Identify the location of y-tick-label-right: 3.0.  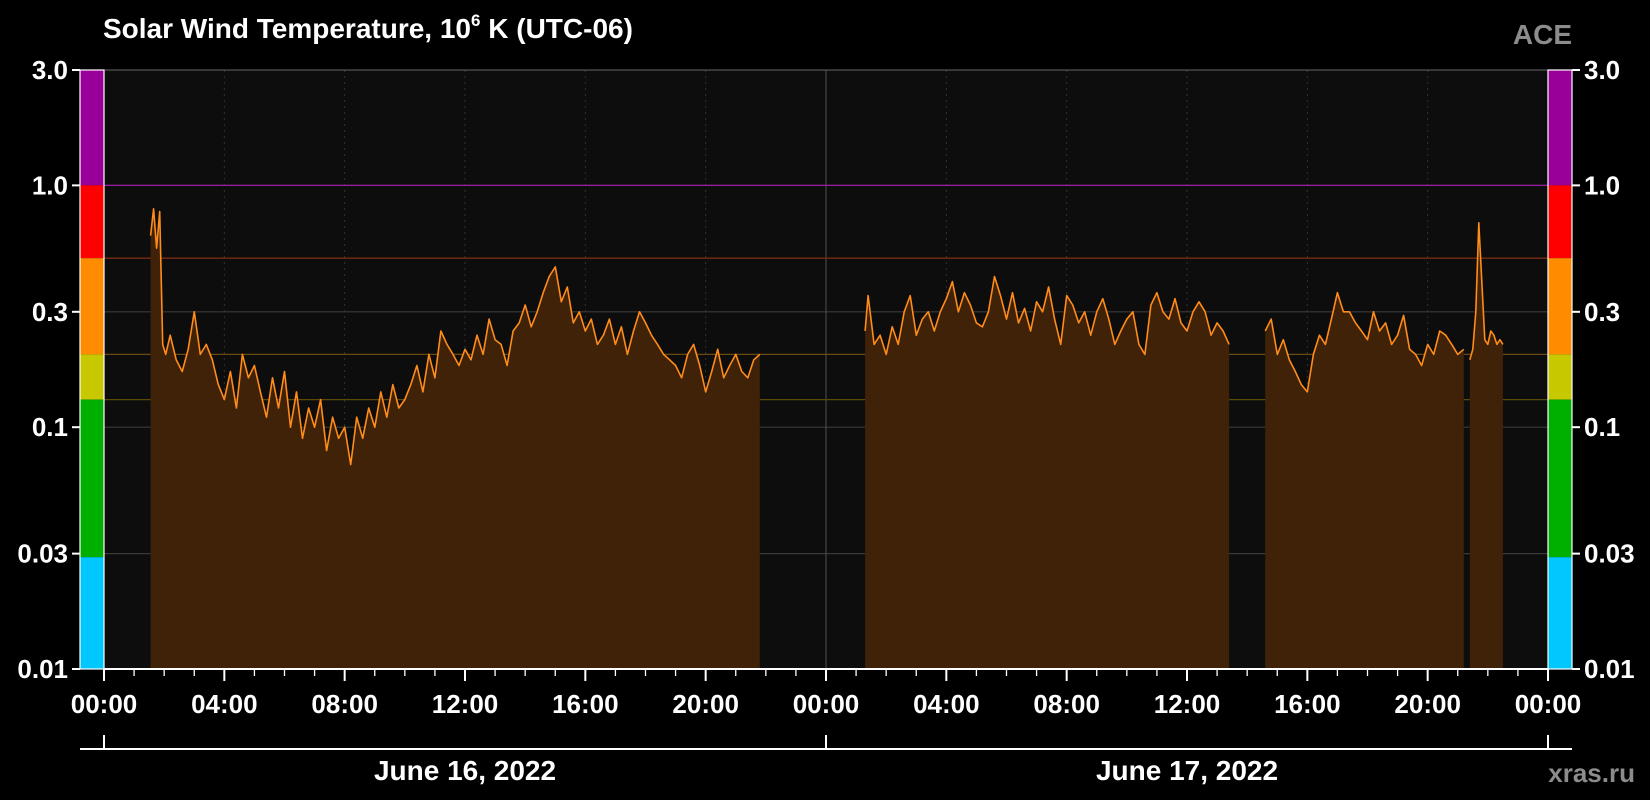
(1602, 70).